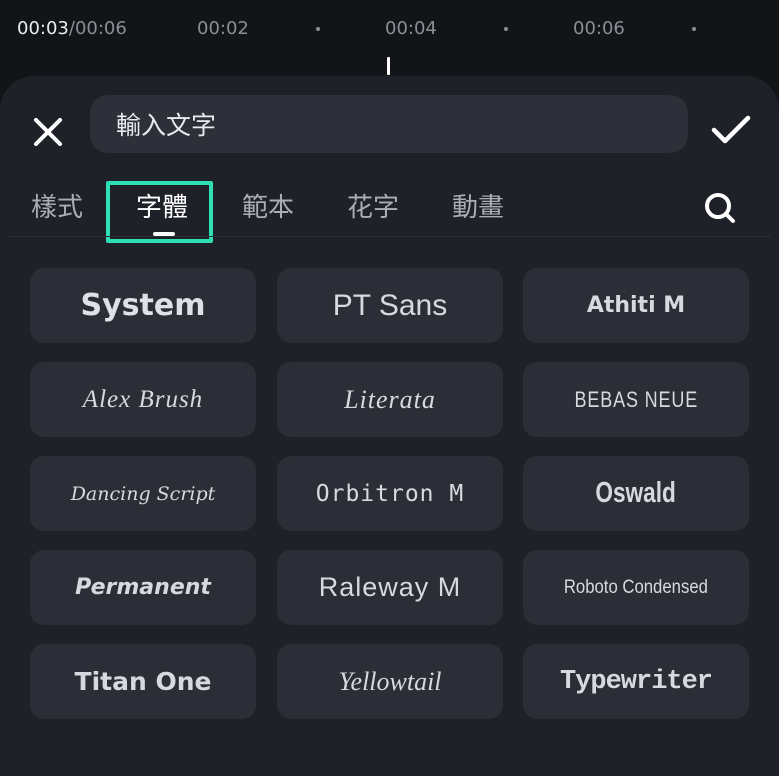 This screenshot has height=776, width=779. I want to click on timeline-ruler: 00:03/00:06 00:02 00:04 00:06, so click(389, 38).